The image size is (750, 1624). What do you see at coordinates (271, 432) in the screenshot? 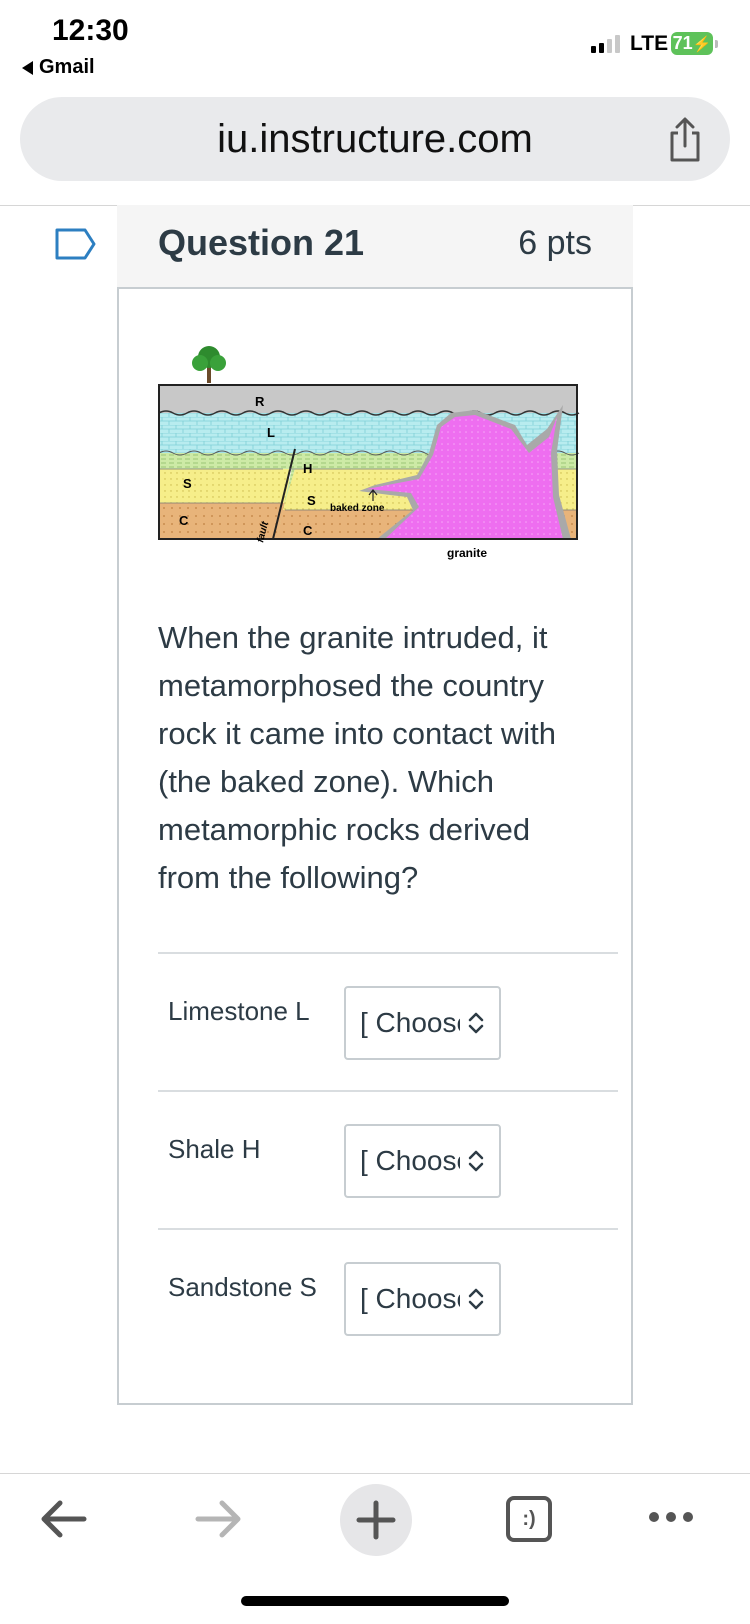
I see `label-L: L` at bounding box center [271, 432].